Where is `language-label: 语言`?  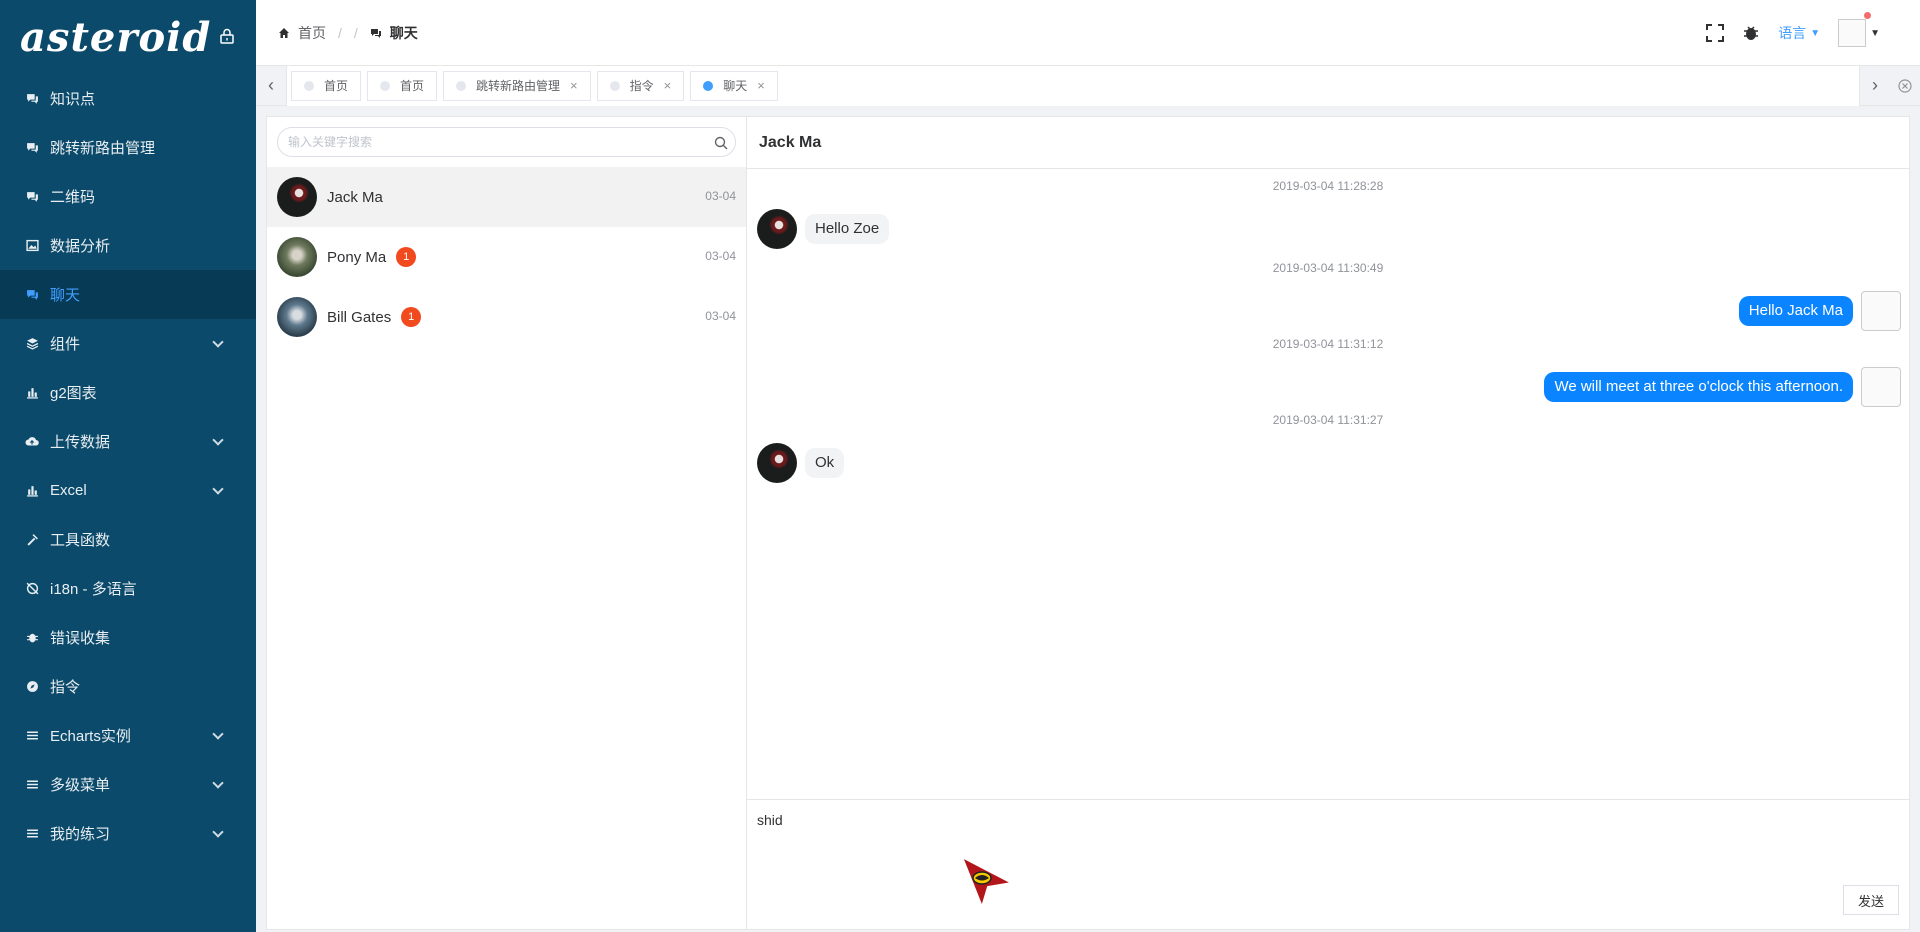
language-label: 语言 is located at coordinates (1792, 33).